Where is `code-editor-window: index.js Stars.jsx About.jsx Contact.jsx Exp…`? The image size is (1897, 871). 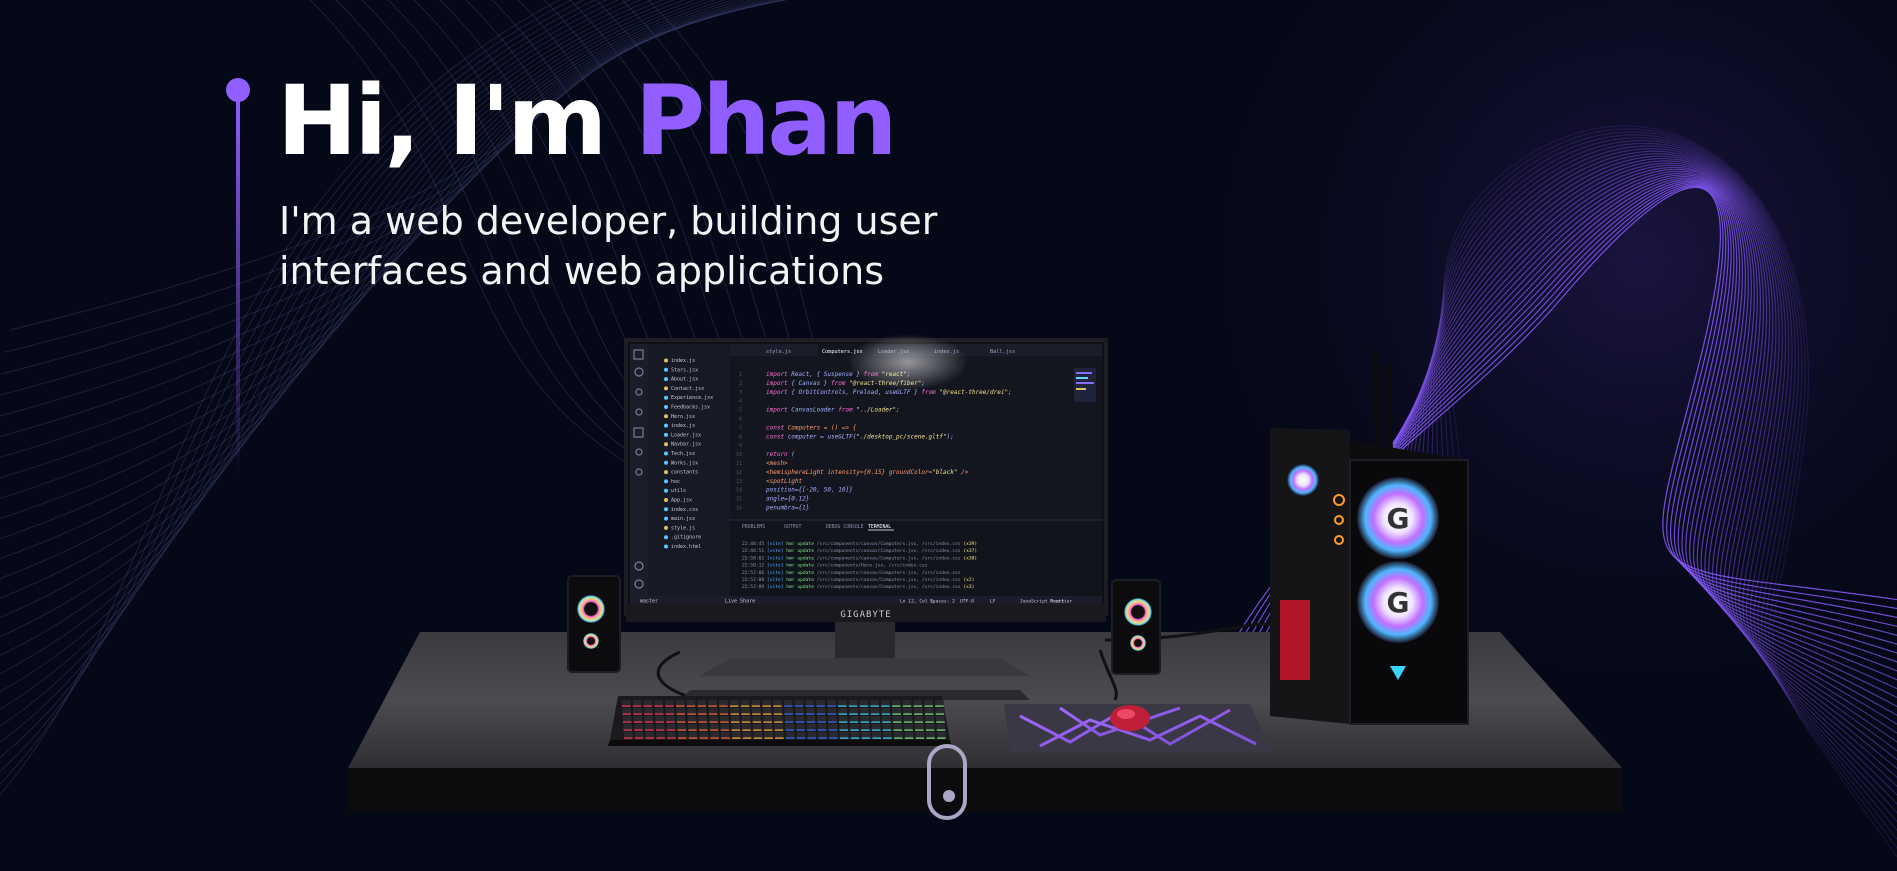 code-editor-window: index.js Stars.jsx About.jsx Contact.jsx Exp… is located at coordinates (866, 469).